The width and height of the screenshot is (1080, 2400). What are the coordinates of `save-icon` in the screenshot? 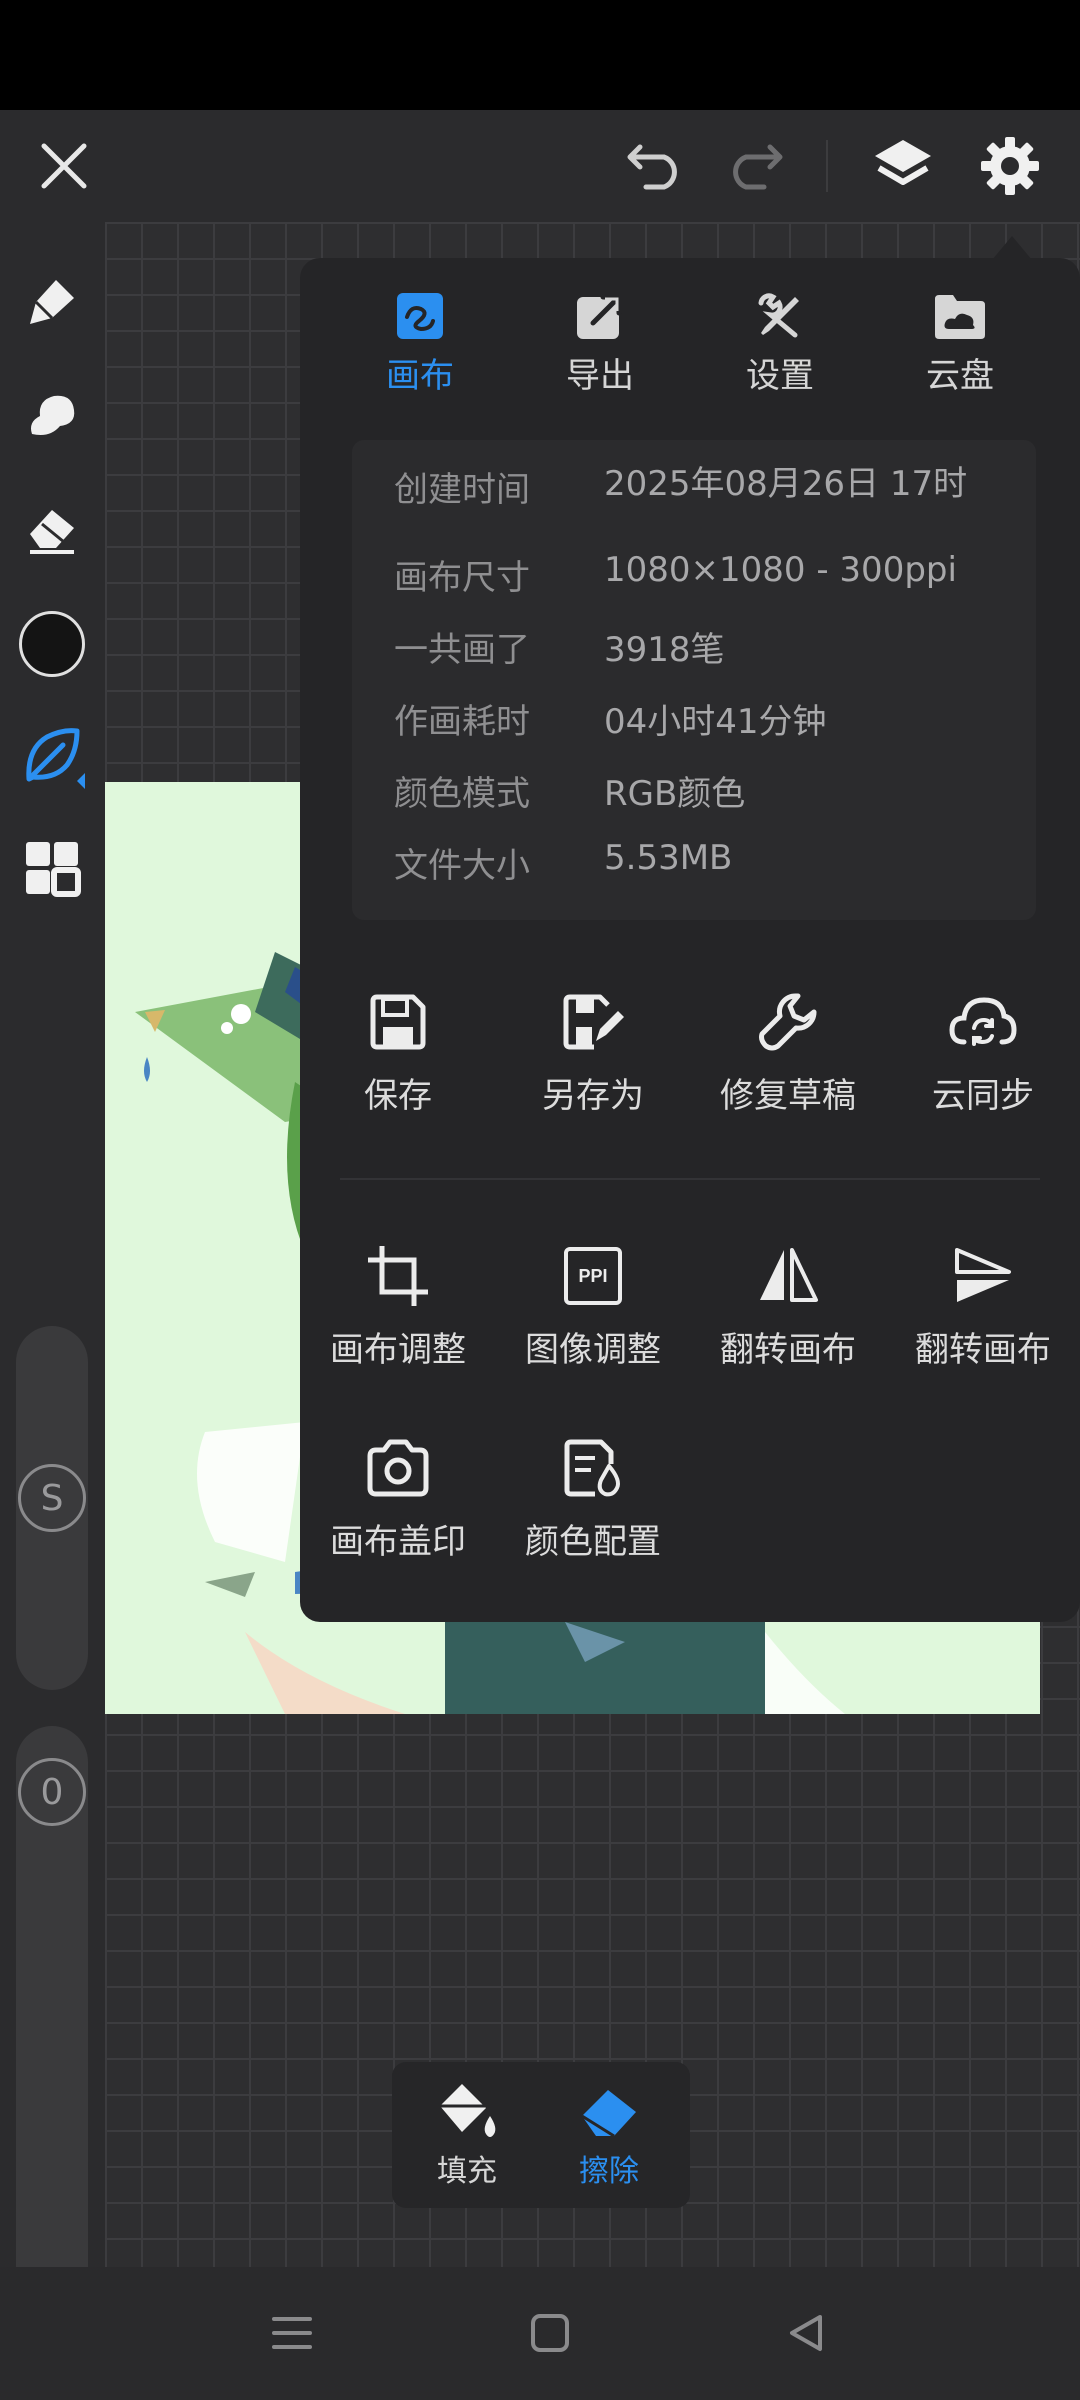 It's located at (398, 1022).